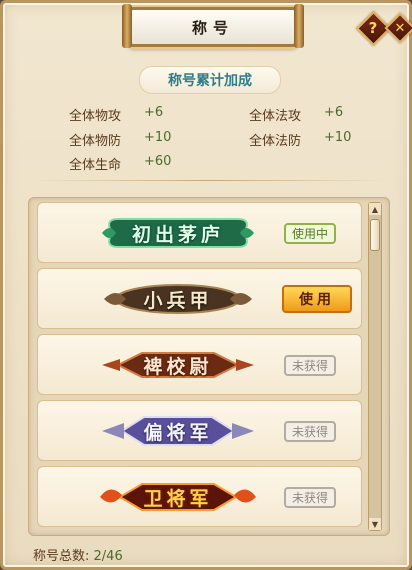 The height and width of the screenshot is (570, 412). I want to click on title-emblem: 卫将军, so click(178, 497).